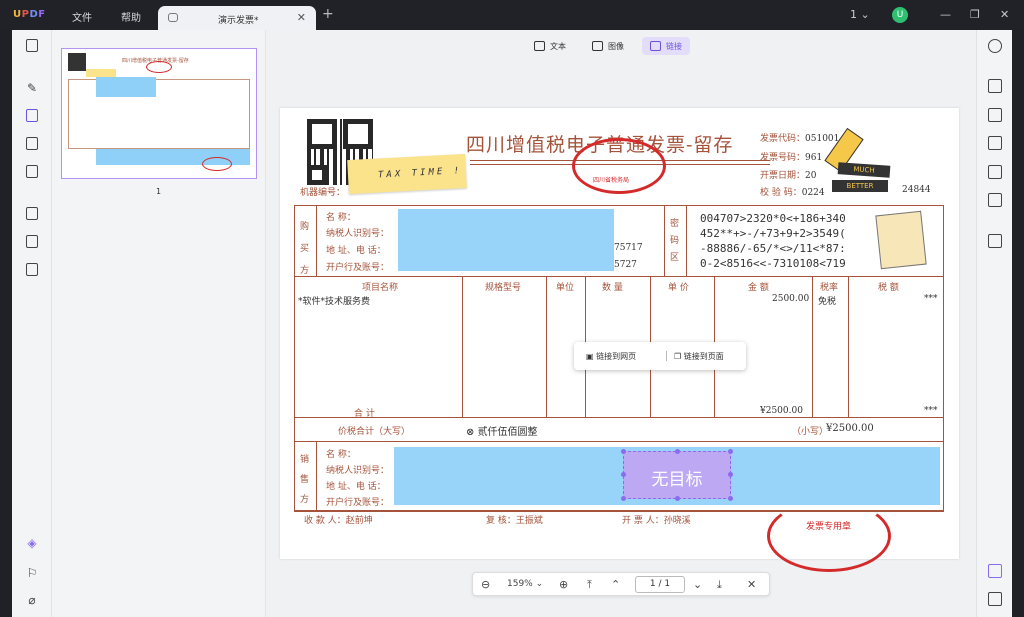  What do you see at coordinates (512, 15) in the screenshot?
I see `title-bar: UPDF 文件 帮助 演示发票* ✕ + 1 ⌄ U — ❐ ✕` at bounding box center [512, 15].